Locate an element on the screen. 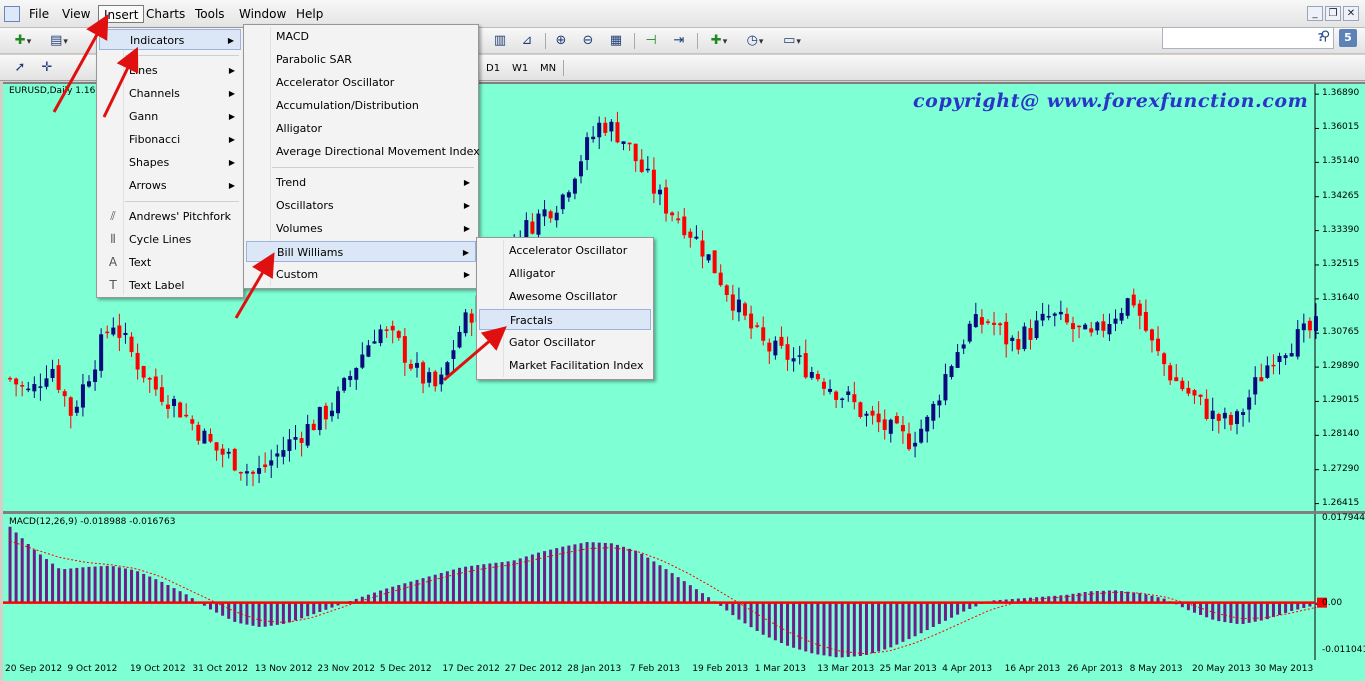  indicator-item-custom: Custom ▶ is located at coordinates (361, 274).